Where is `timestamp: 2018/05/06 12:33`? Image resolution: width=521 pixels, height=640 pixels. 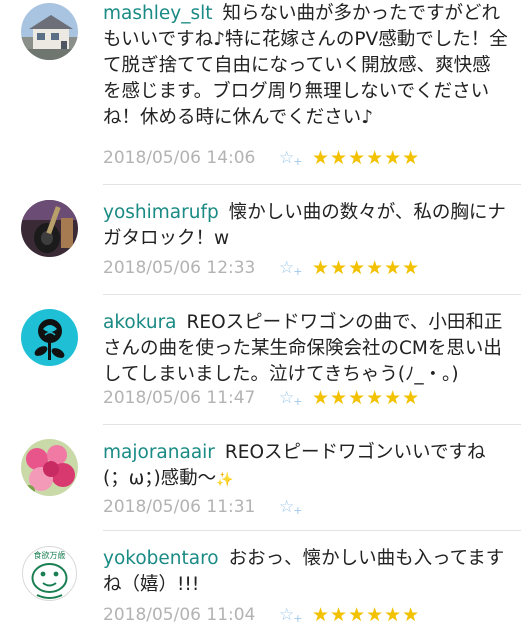 timestamp: 2018/05/06 12:33 is located at coordinates (179, 268).